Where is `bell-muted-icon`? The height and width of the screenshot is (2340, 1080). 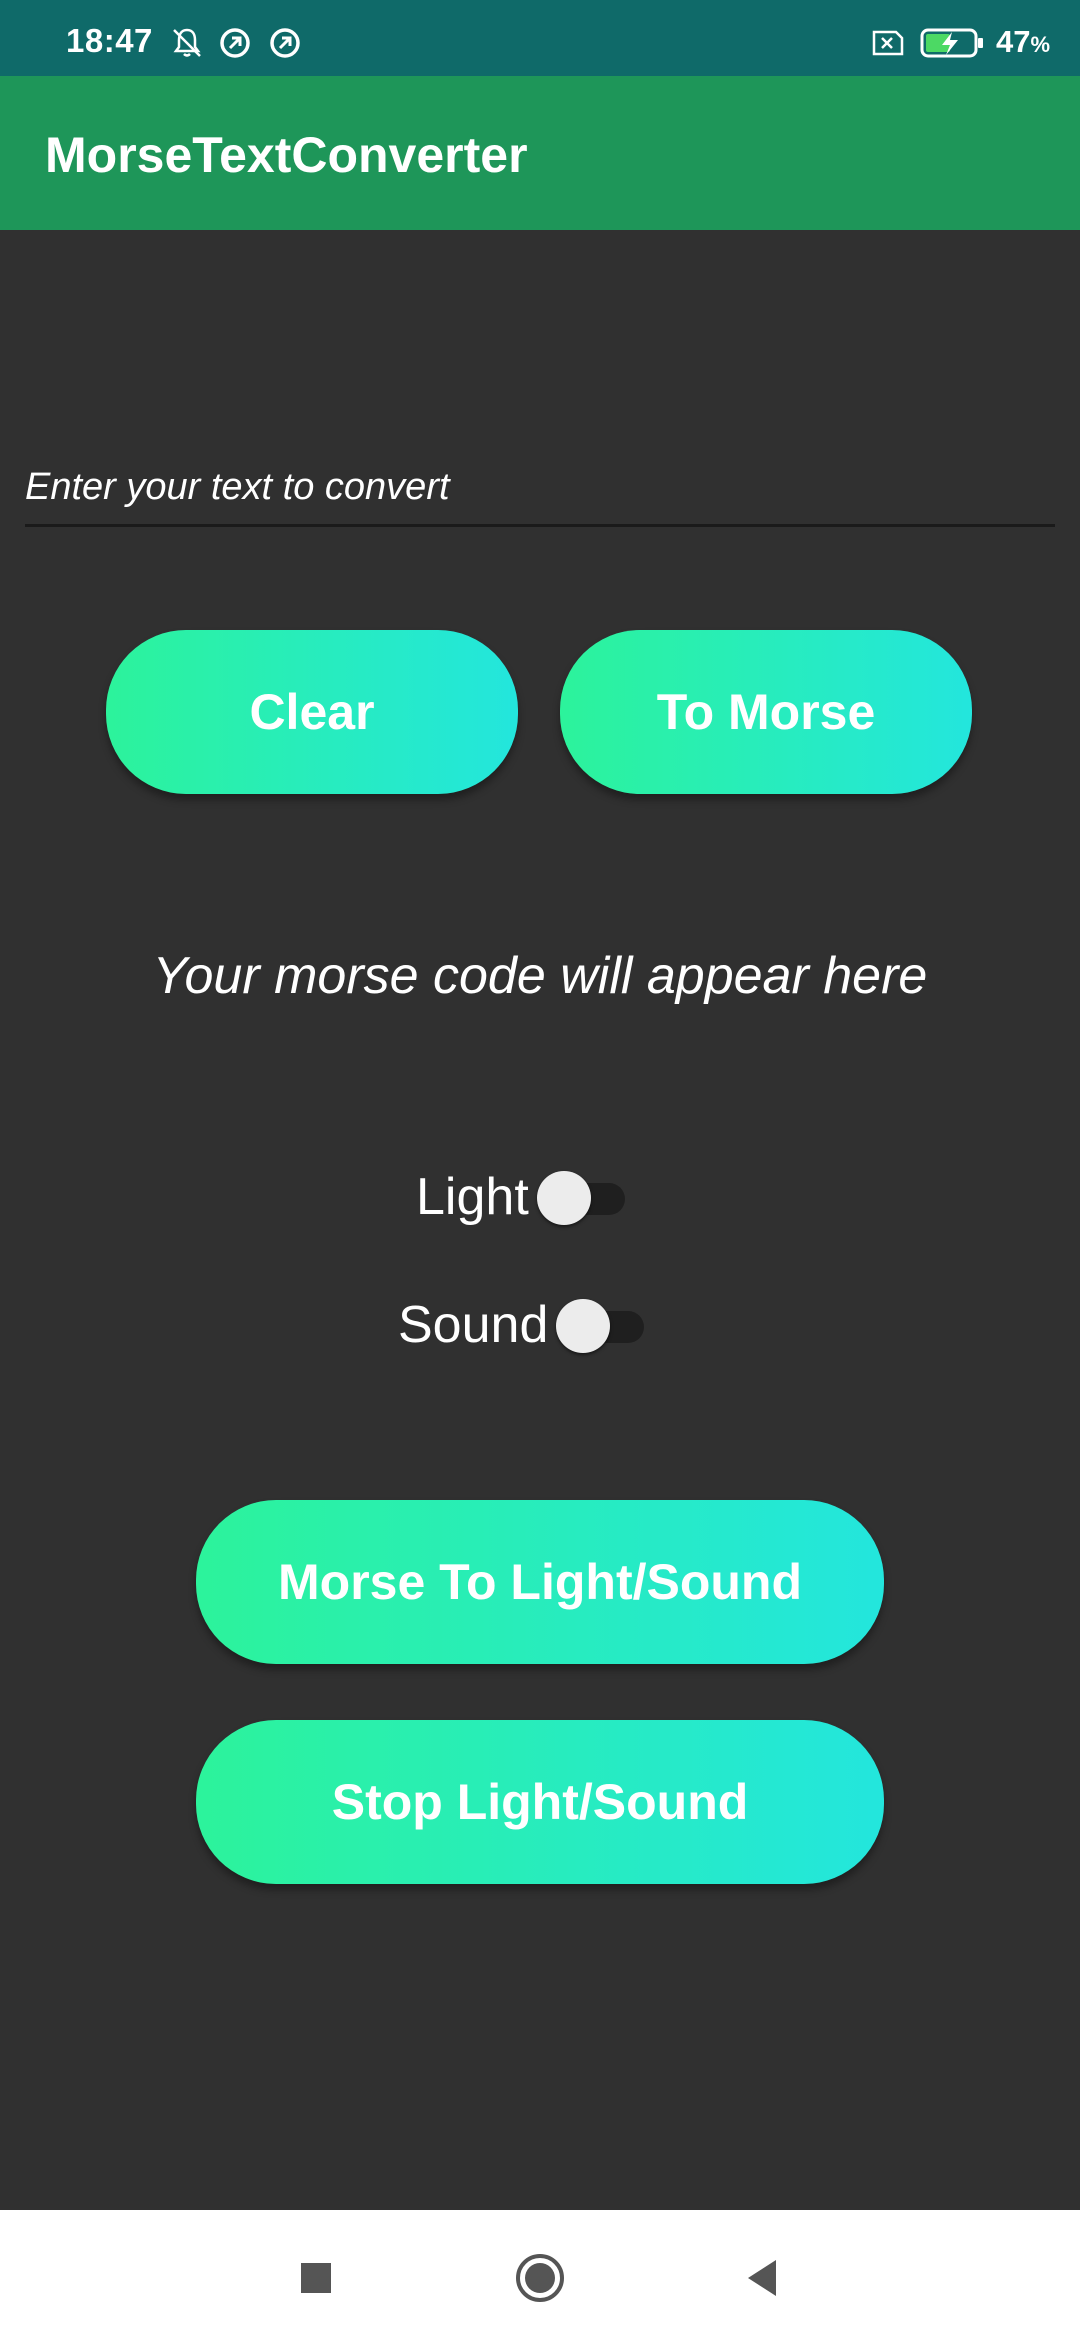 bell-muted-icon is located at coordinates (187, 42).